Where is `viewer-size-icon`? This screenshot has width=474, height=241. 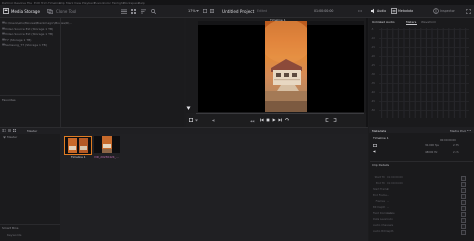 viewer-size-icon is located at coordinates (191, 120).